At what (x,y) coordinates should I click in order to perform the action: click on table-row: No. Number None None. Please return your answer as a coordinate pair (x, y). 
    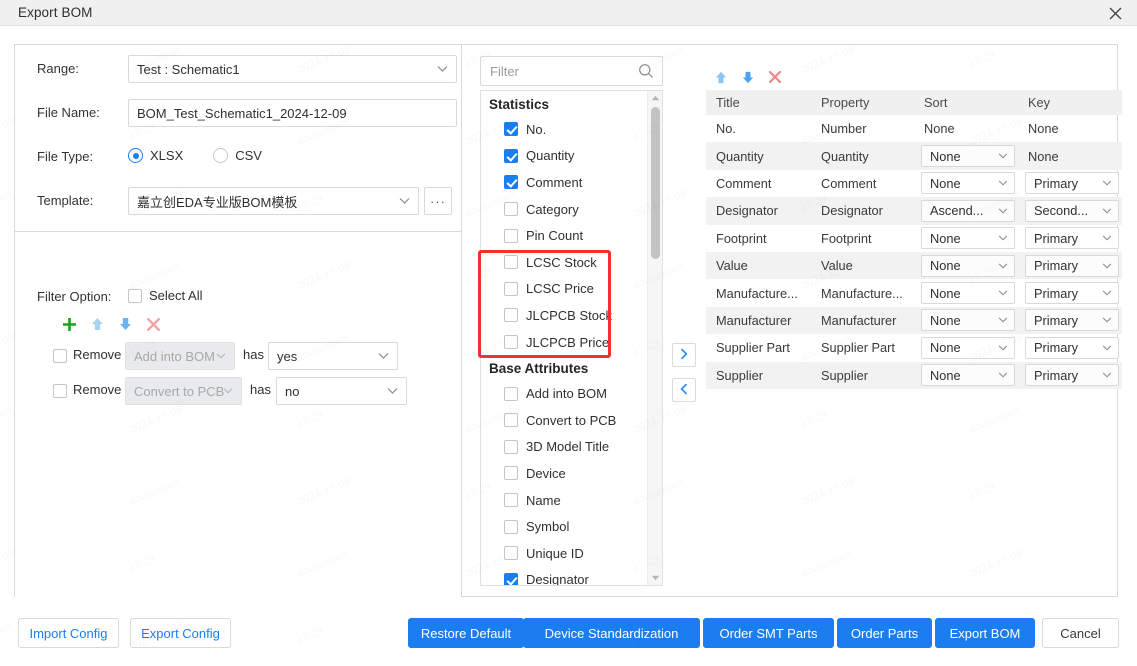
    Looking at the image, I should click on (914, 128).